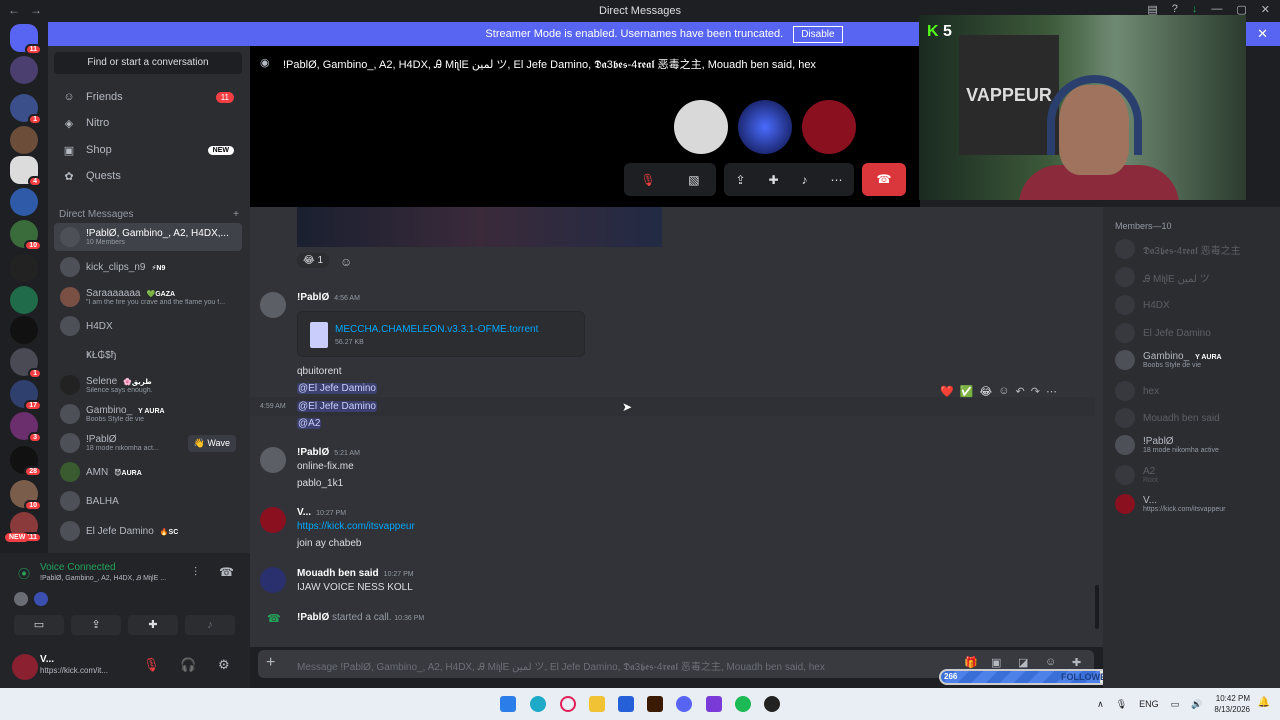 This screenshot has width=1280, height=720. I want to click on nav-friends: ☺ Friends 11, so click(148, 97).